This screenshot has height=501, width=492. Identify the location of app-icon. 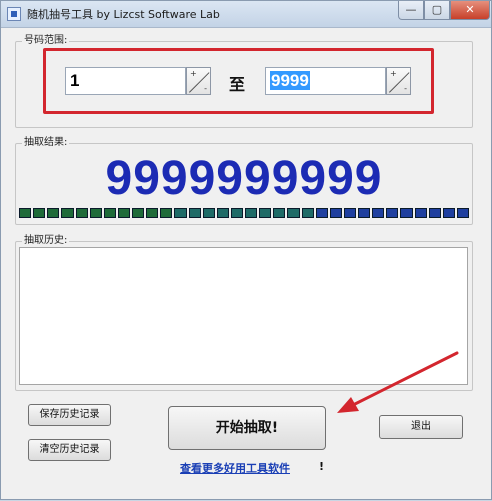
(14, 14).